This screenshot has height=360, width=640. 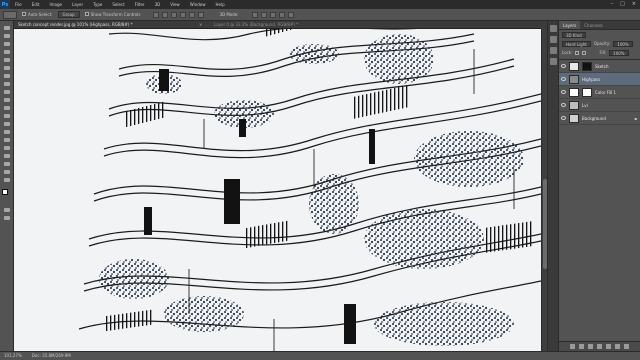 I want to click on close-tab-icon: ×, so click(x=200, y=25).